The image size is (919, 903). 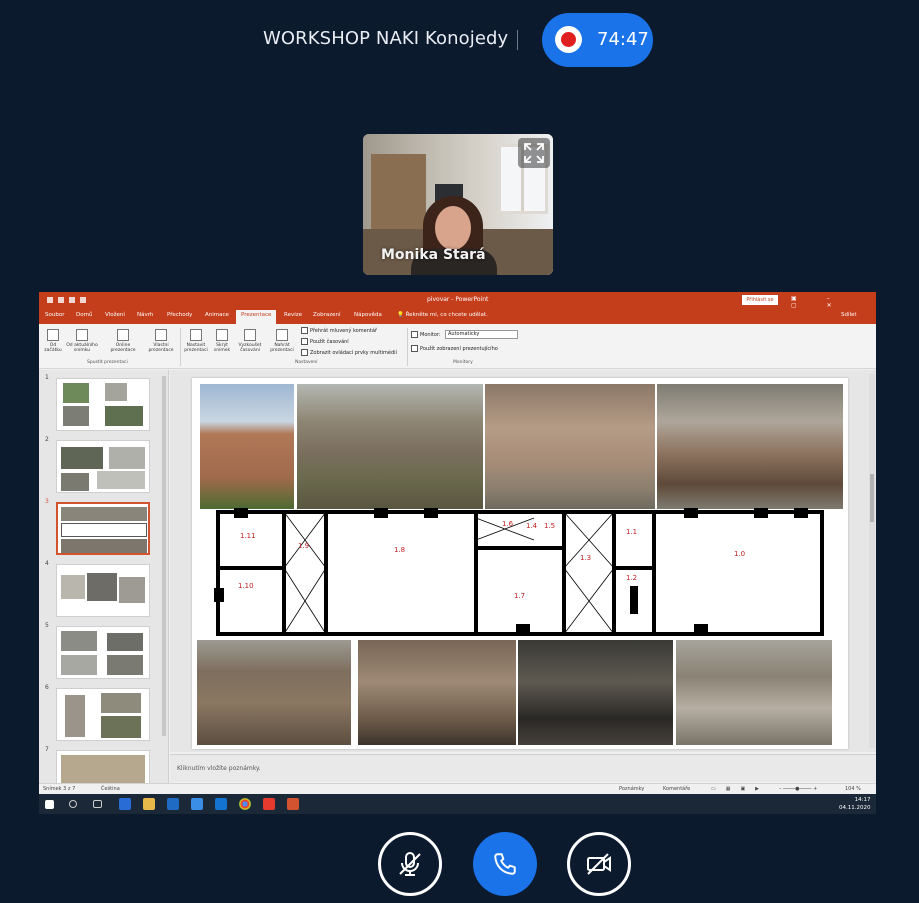 I want to click on camera-off-icon, so click(x=599, y=864).